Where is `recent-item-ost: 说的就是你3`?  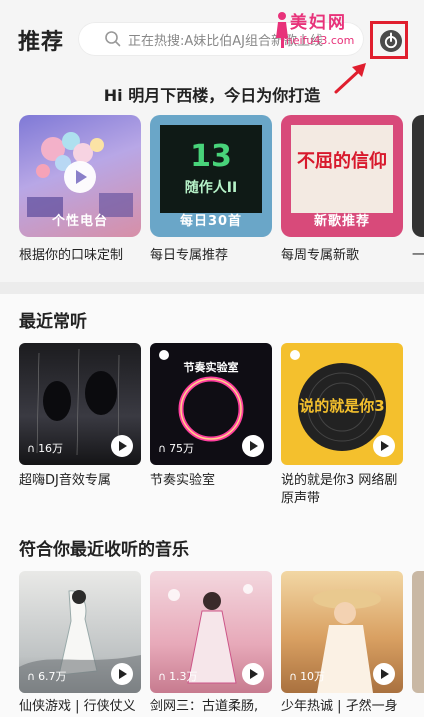 recent-item-ost: 说的就是你3 is located at coordinates (342, 404).